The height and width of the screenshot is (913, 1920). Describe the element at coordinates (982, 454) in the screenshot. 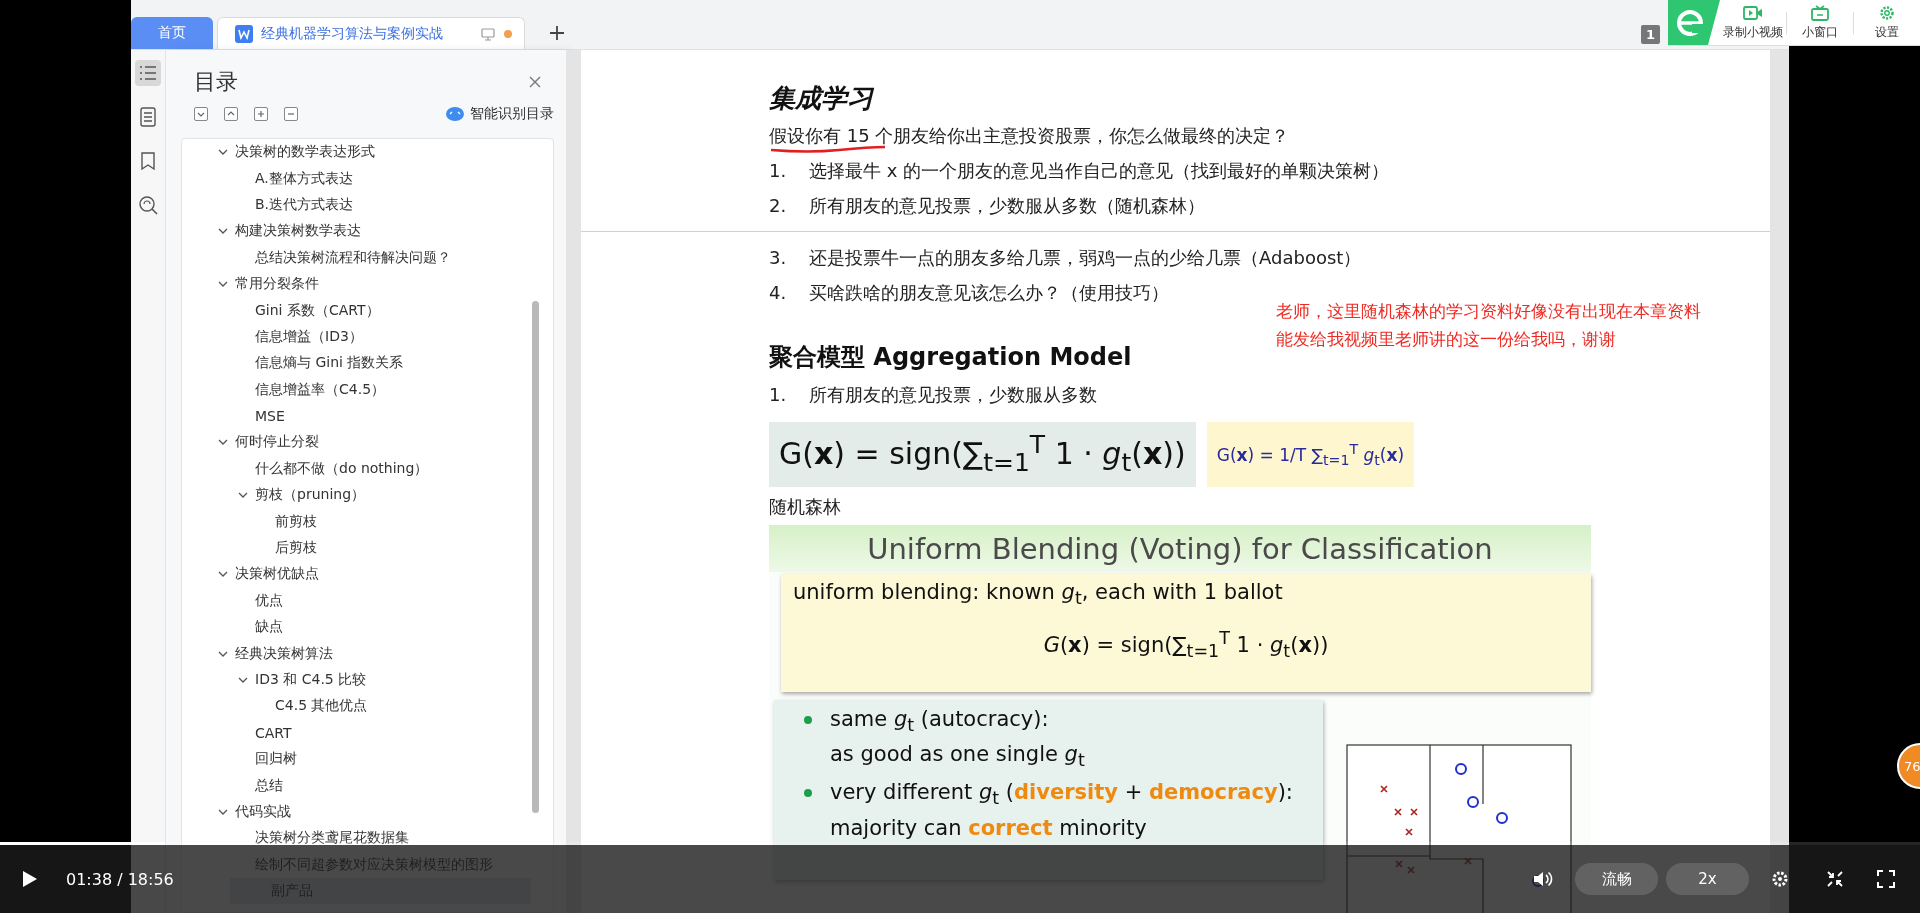

I see `formula-image: G(x) = sign(∑$_{t=1}$$^{T}$ 1 · g$_{t}$(x))` at that location.